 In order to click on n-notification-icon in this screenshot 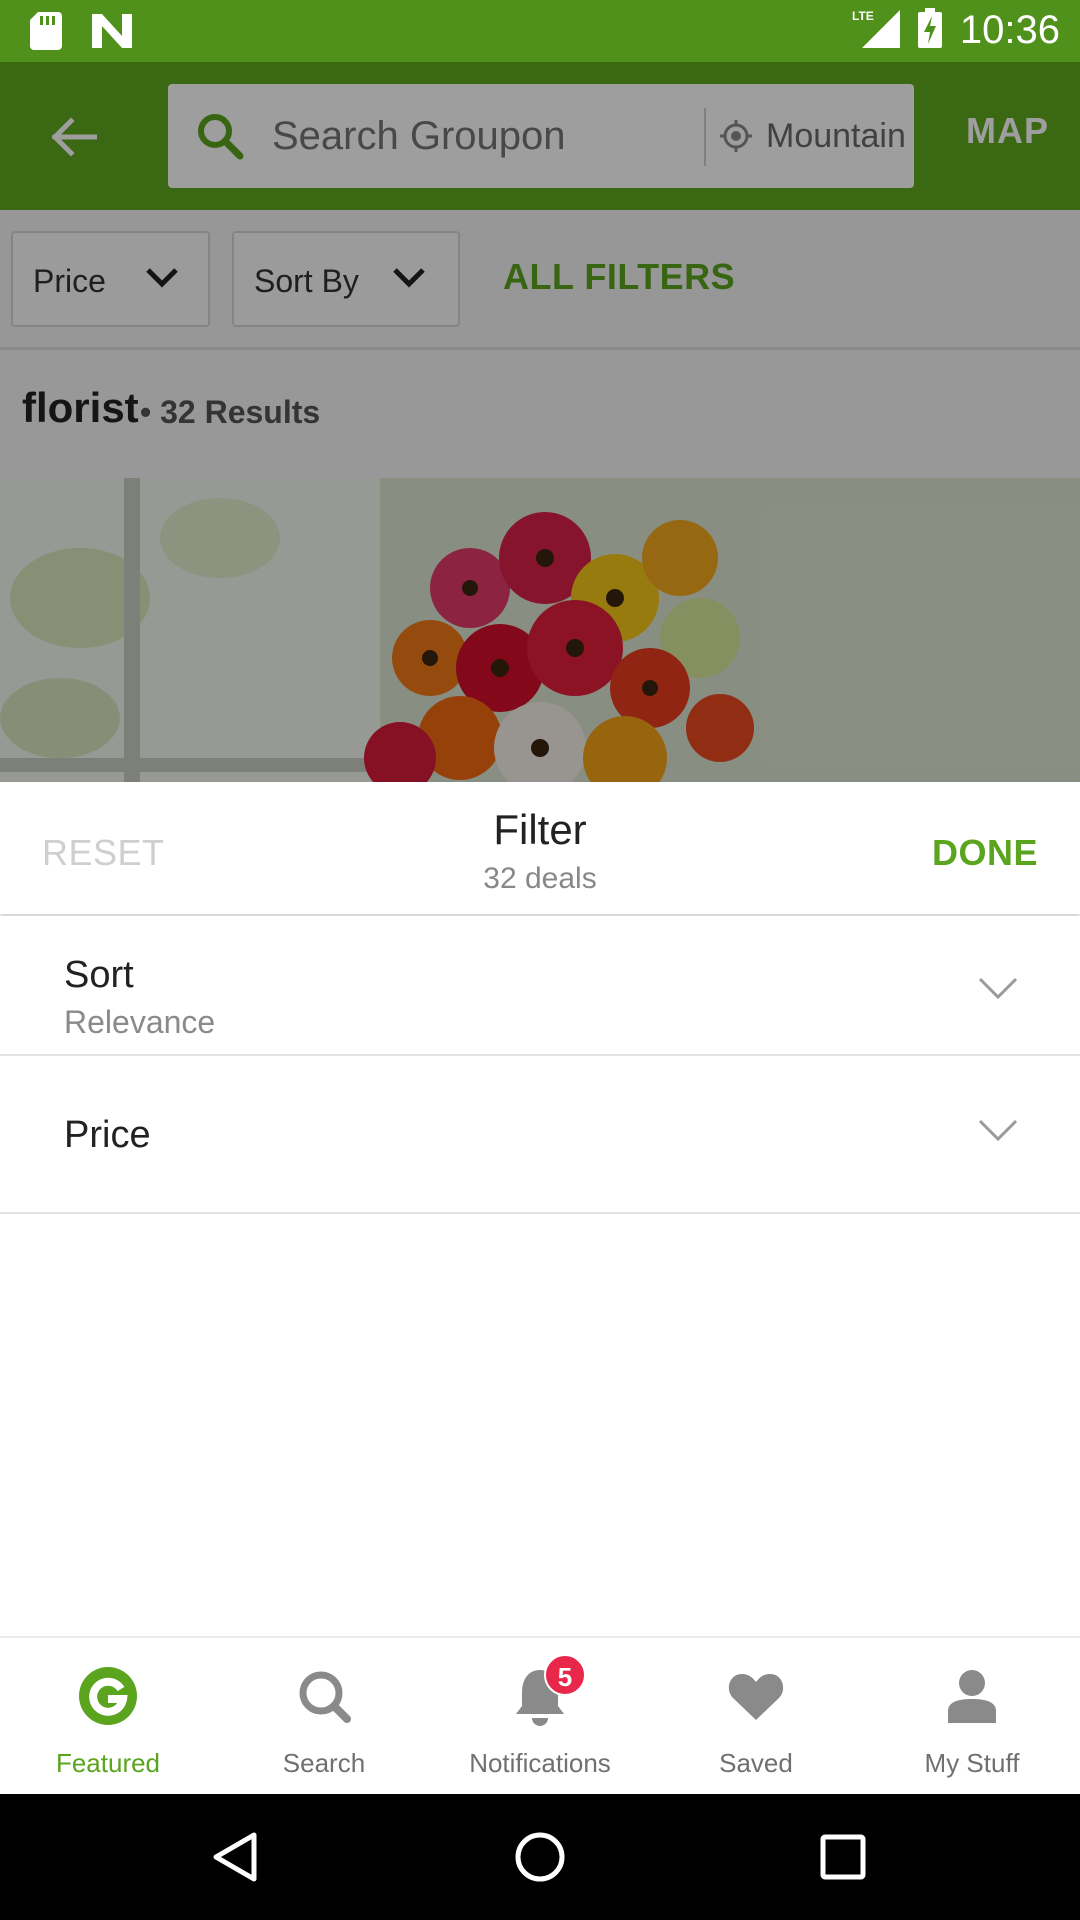, I will do `click(112, 33)`.